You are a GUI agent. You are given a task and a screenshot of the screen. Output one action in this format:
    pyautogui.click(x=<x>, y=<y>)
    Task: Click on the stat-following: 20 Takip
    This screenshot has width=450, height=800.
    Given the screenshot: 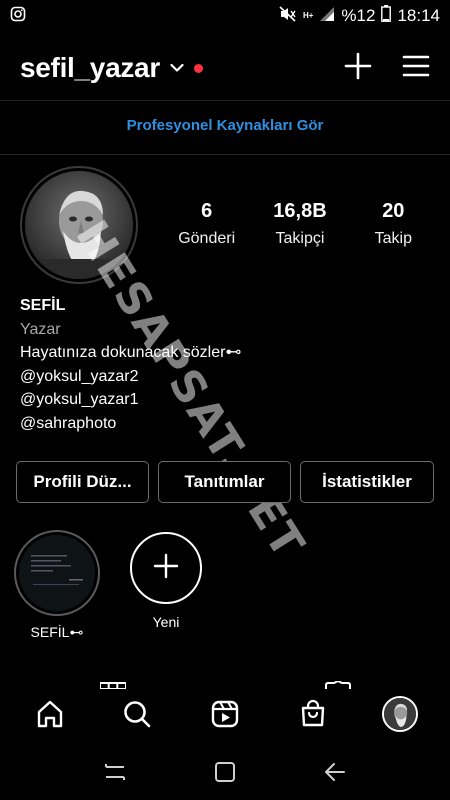 What is the action you would take?
    pyautogui.click(x=393, y=224)
    